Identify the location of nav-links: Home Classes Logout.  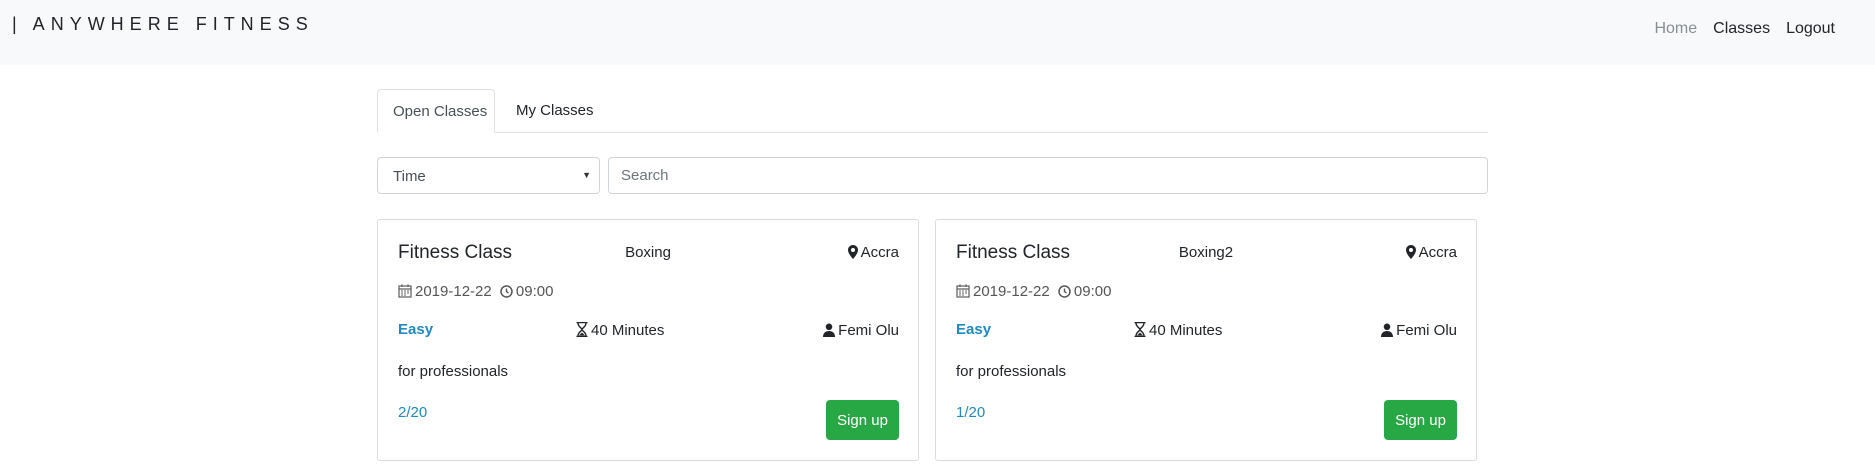
(1744, 29).